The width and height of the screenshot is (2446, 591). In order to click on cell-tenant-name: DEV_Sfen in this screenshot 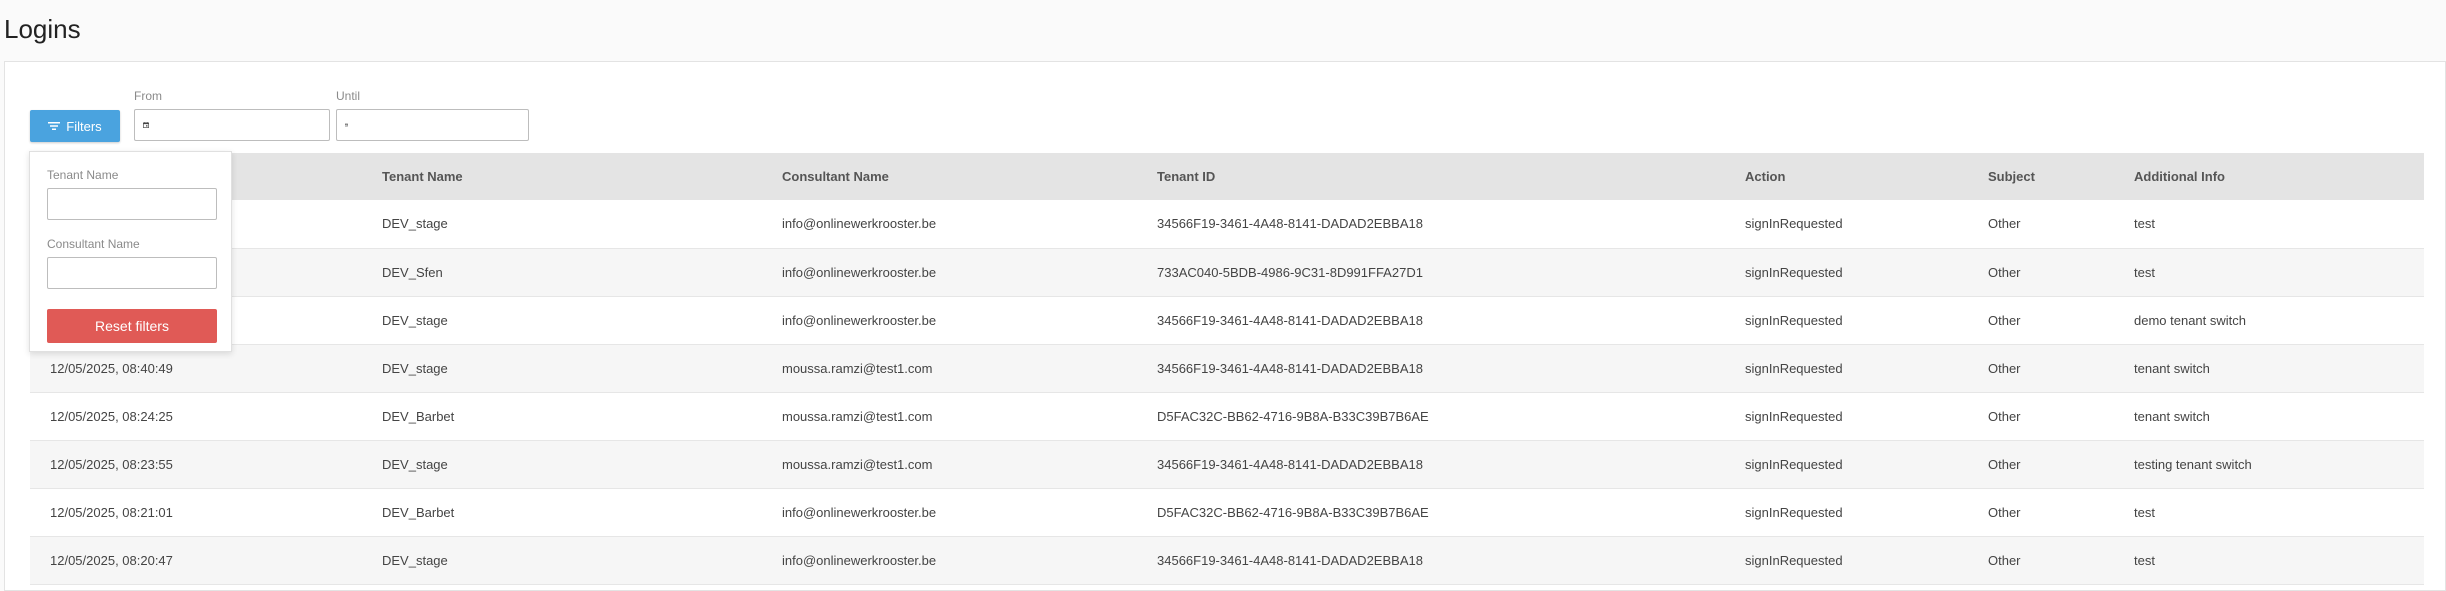, I will do `click(562, 272)`.